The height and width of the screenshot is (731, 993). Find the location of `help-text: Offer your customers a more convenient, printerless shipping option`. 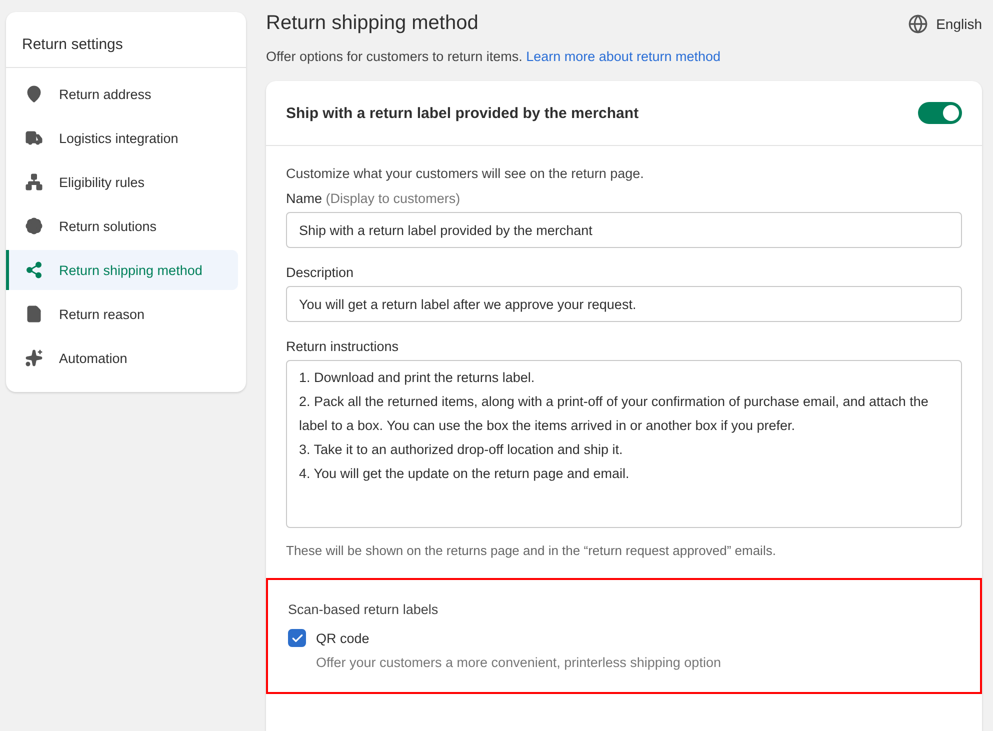

help-text: Offer your customers a more convenient, printerless shipping option is located at coordinates (519, 662).